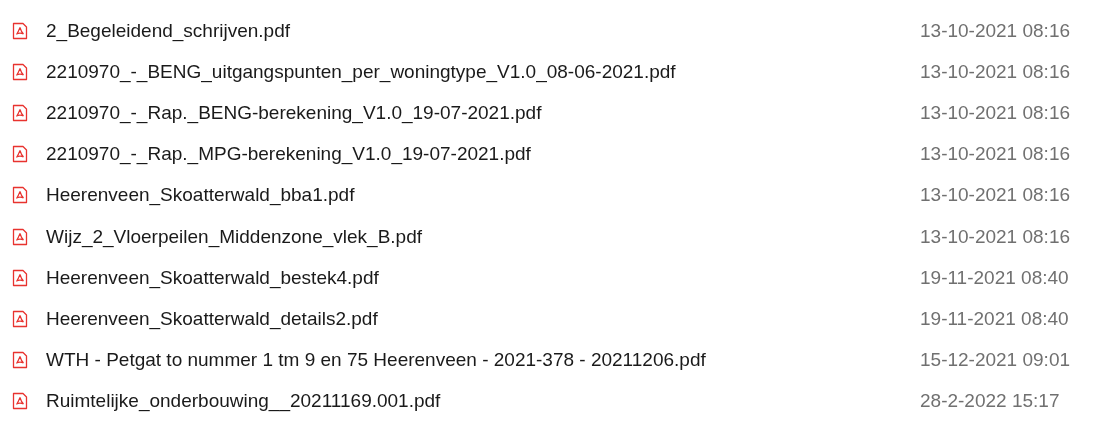  Describe the element at coordinates (476, 277) in the screenshot. I see `file-name: Heerenveen_Skoatterwald_bestek4.pdf` at that location.